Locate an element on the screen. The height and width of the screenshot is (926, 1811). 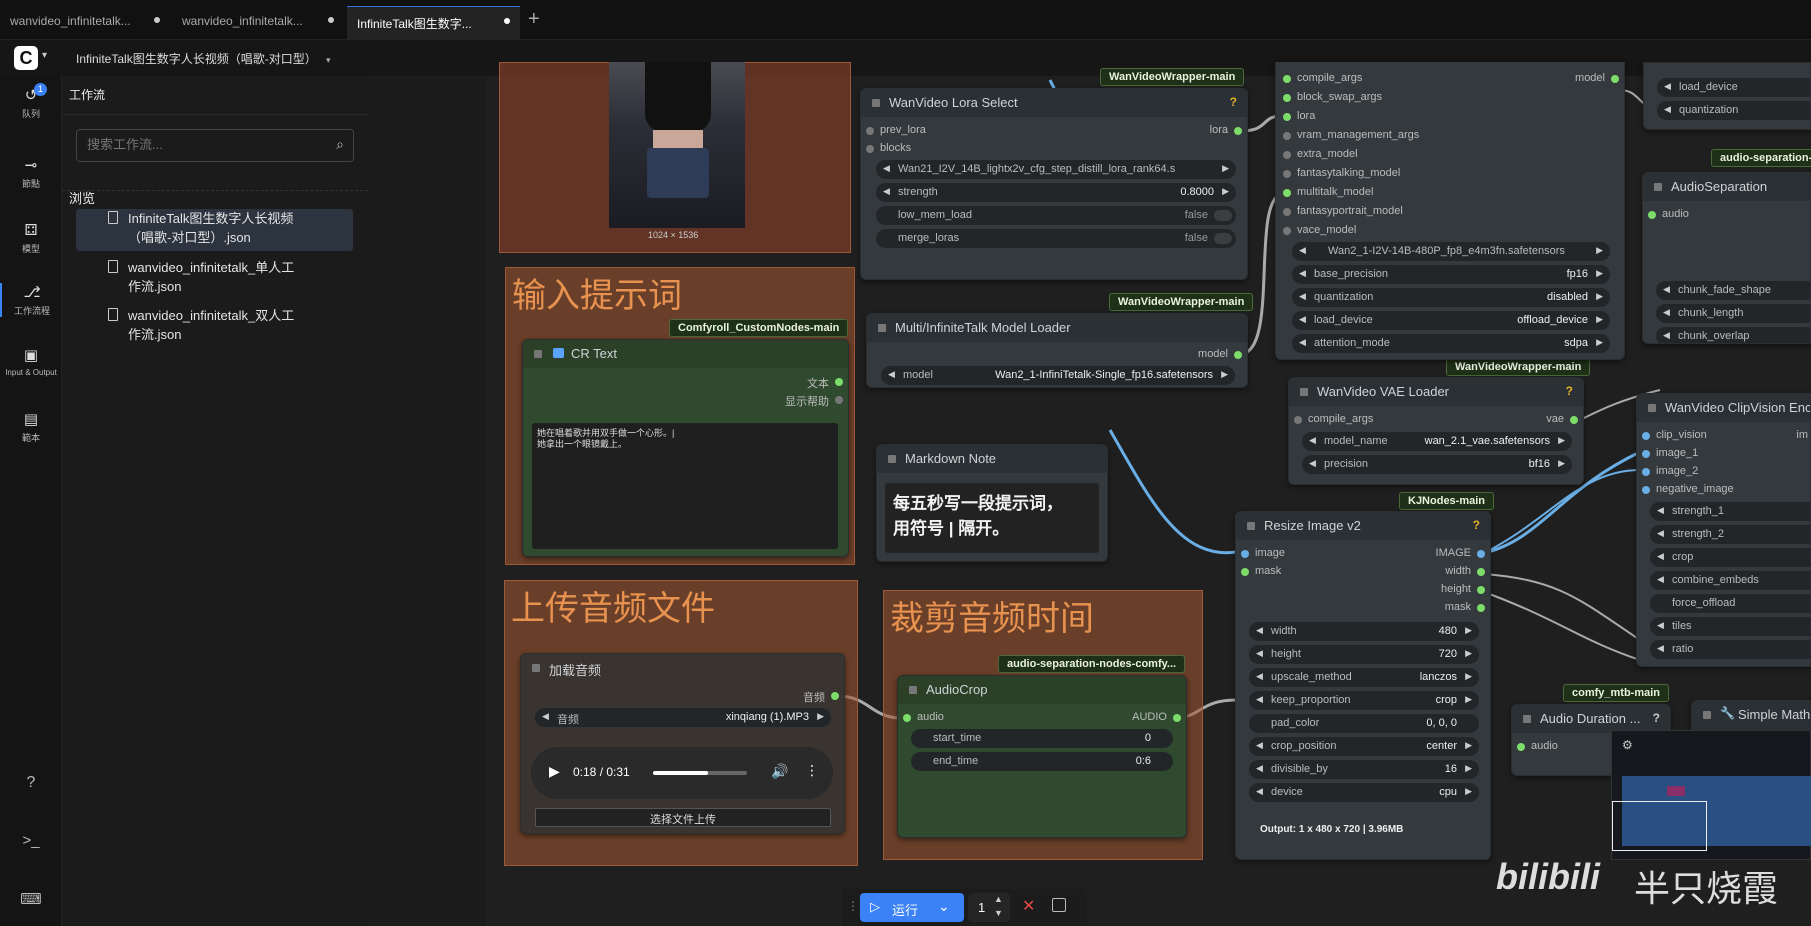
output-slot: lora is located at coordinates (1226, 130).